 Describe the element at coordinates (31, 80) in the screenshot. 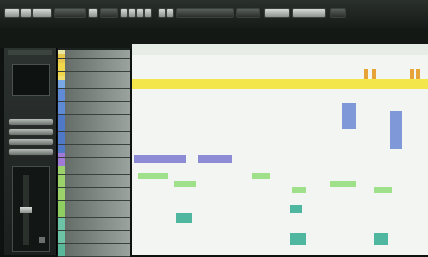

I see `inspector-preview` at that location.